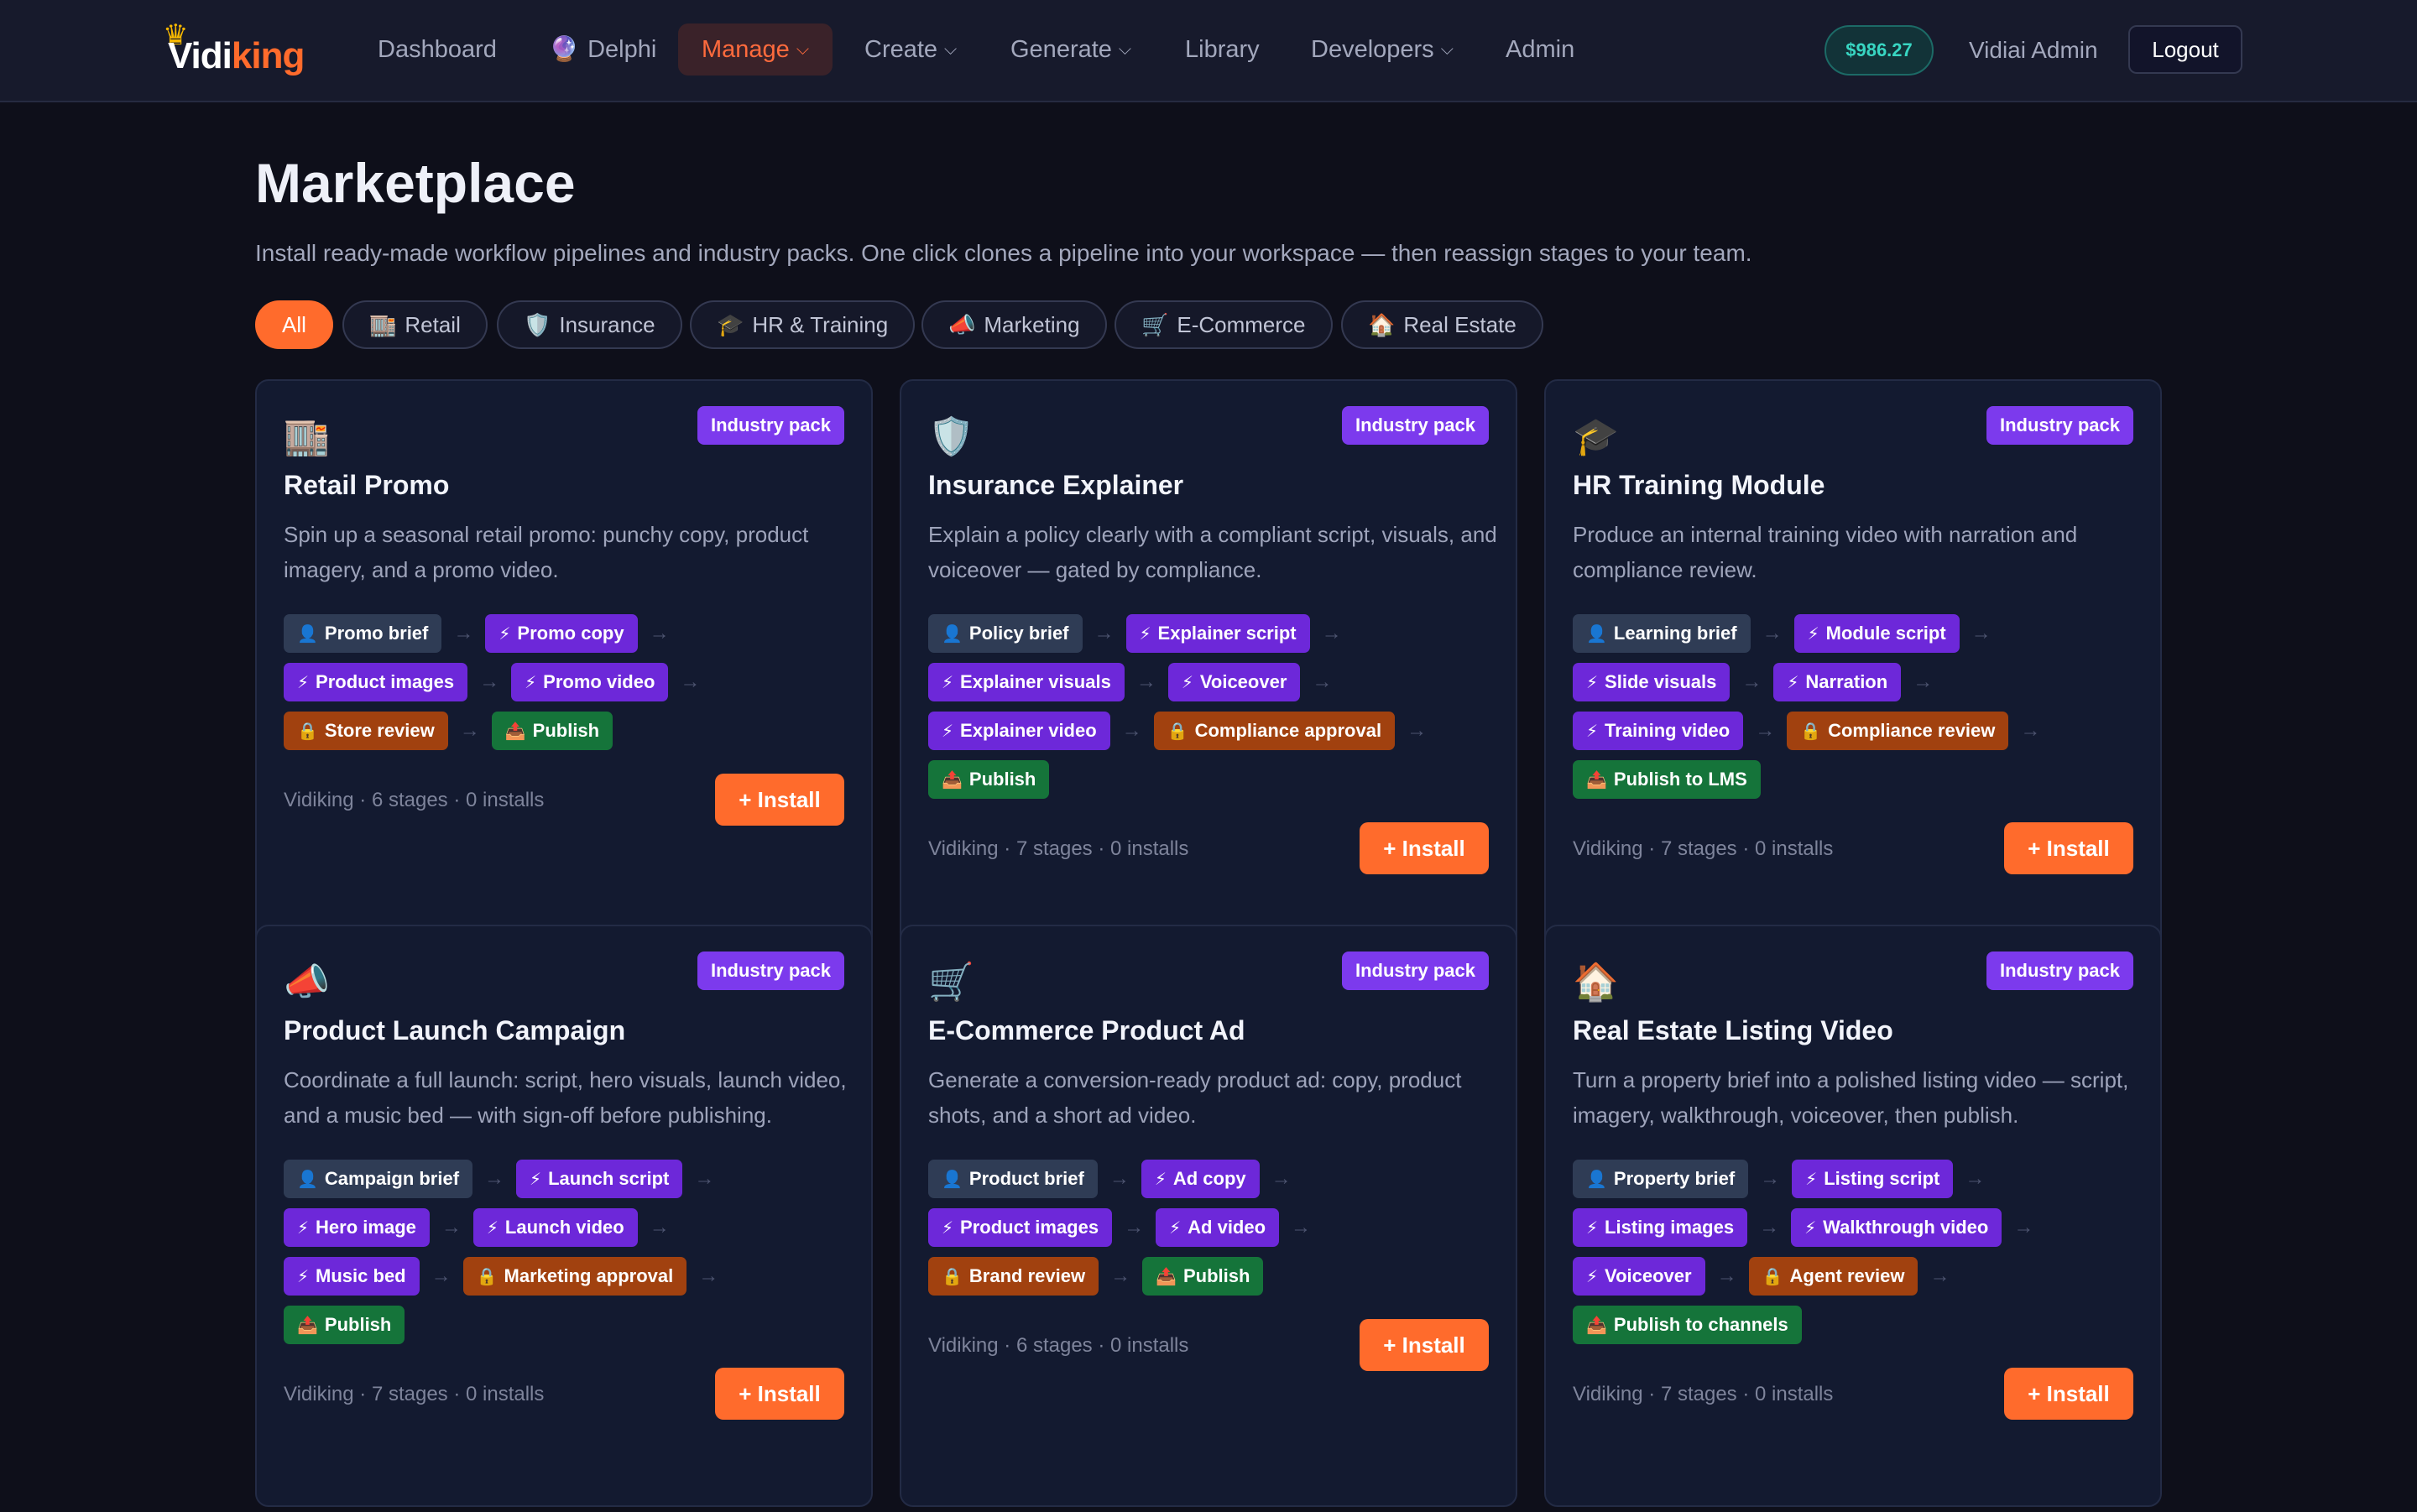  What do you see at coordinates (1241, 324) in the screenshot?
I see `filter-chip-label: E-Commerce` at bounding box center [1241, 324].